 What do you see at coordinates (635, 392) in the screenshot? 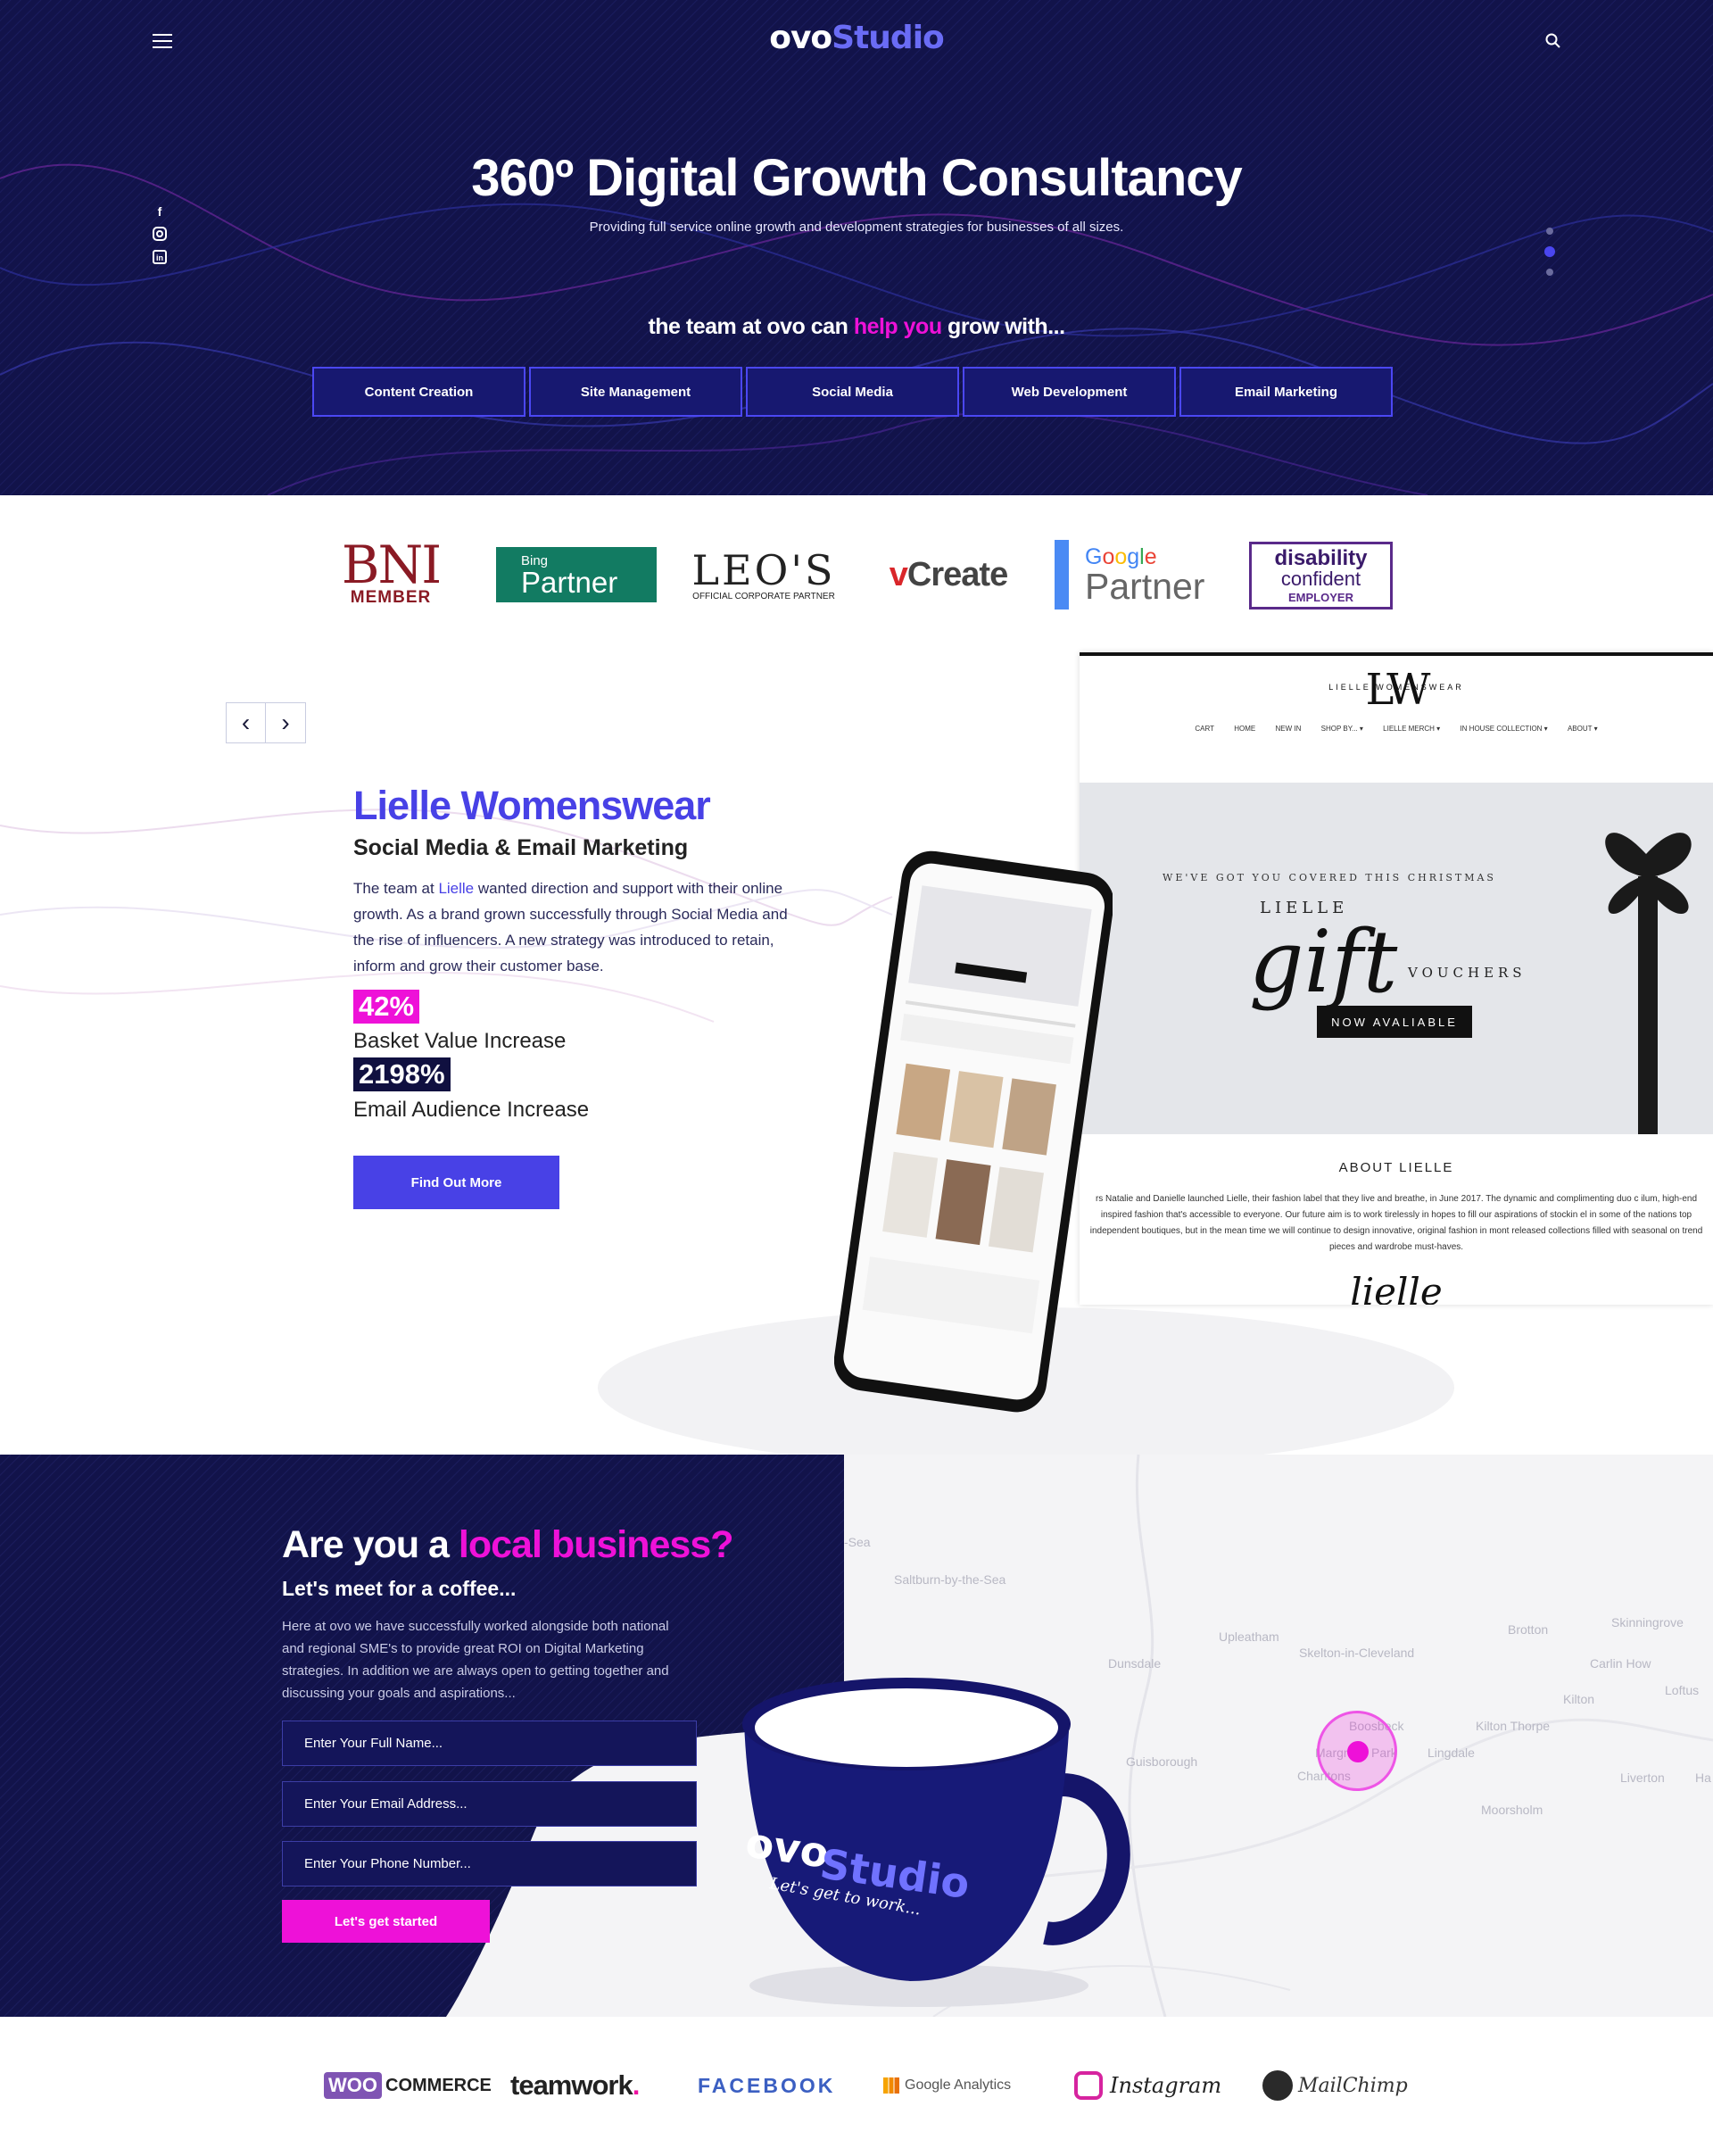
I see `service-tab-site-management: Site Management` at bounding box center [635, 392].